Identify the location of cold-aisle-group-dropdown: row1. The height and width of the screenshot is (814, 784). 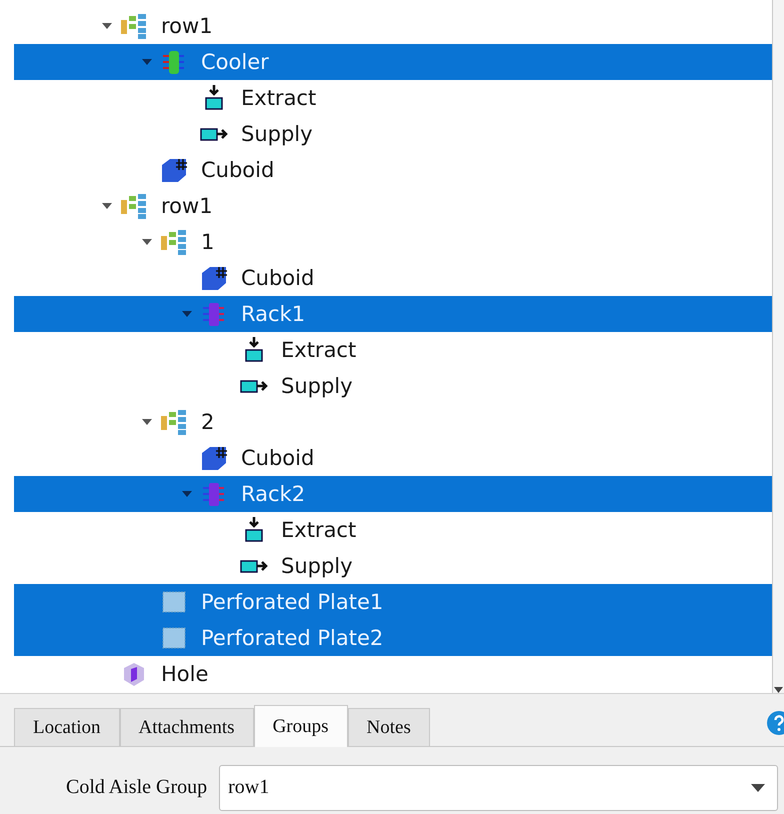
(498, 787).